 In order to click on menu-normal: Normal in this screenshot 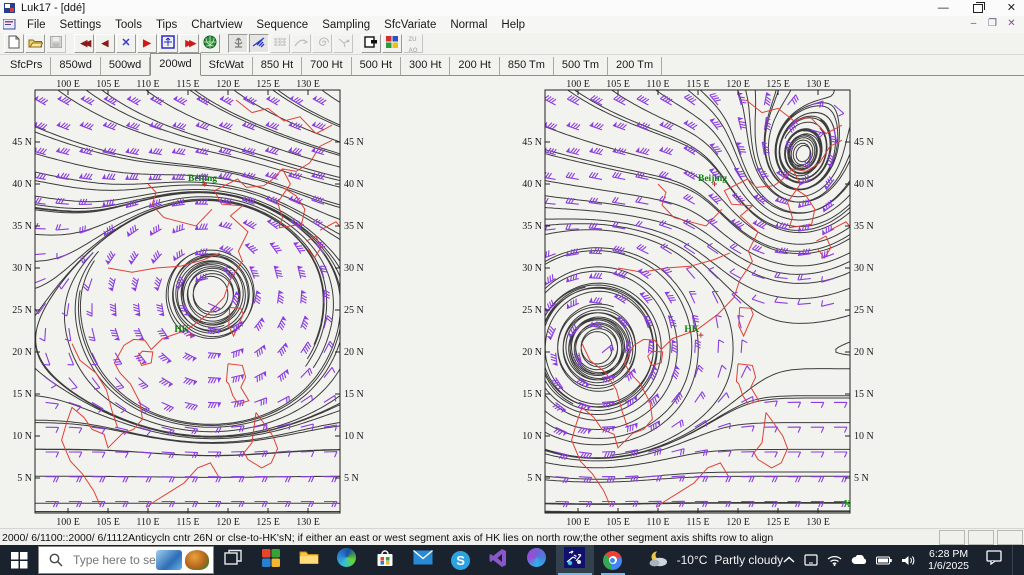, I will do `click(468, 25)`.